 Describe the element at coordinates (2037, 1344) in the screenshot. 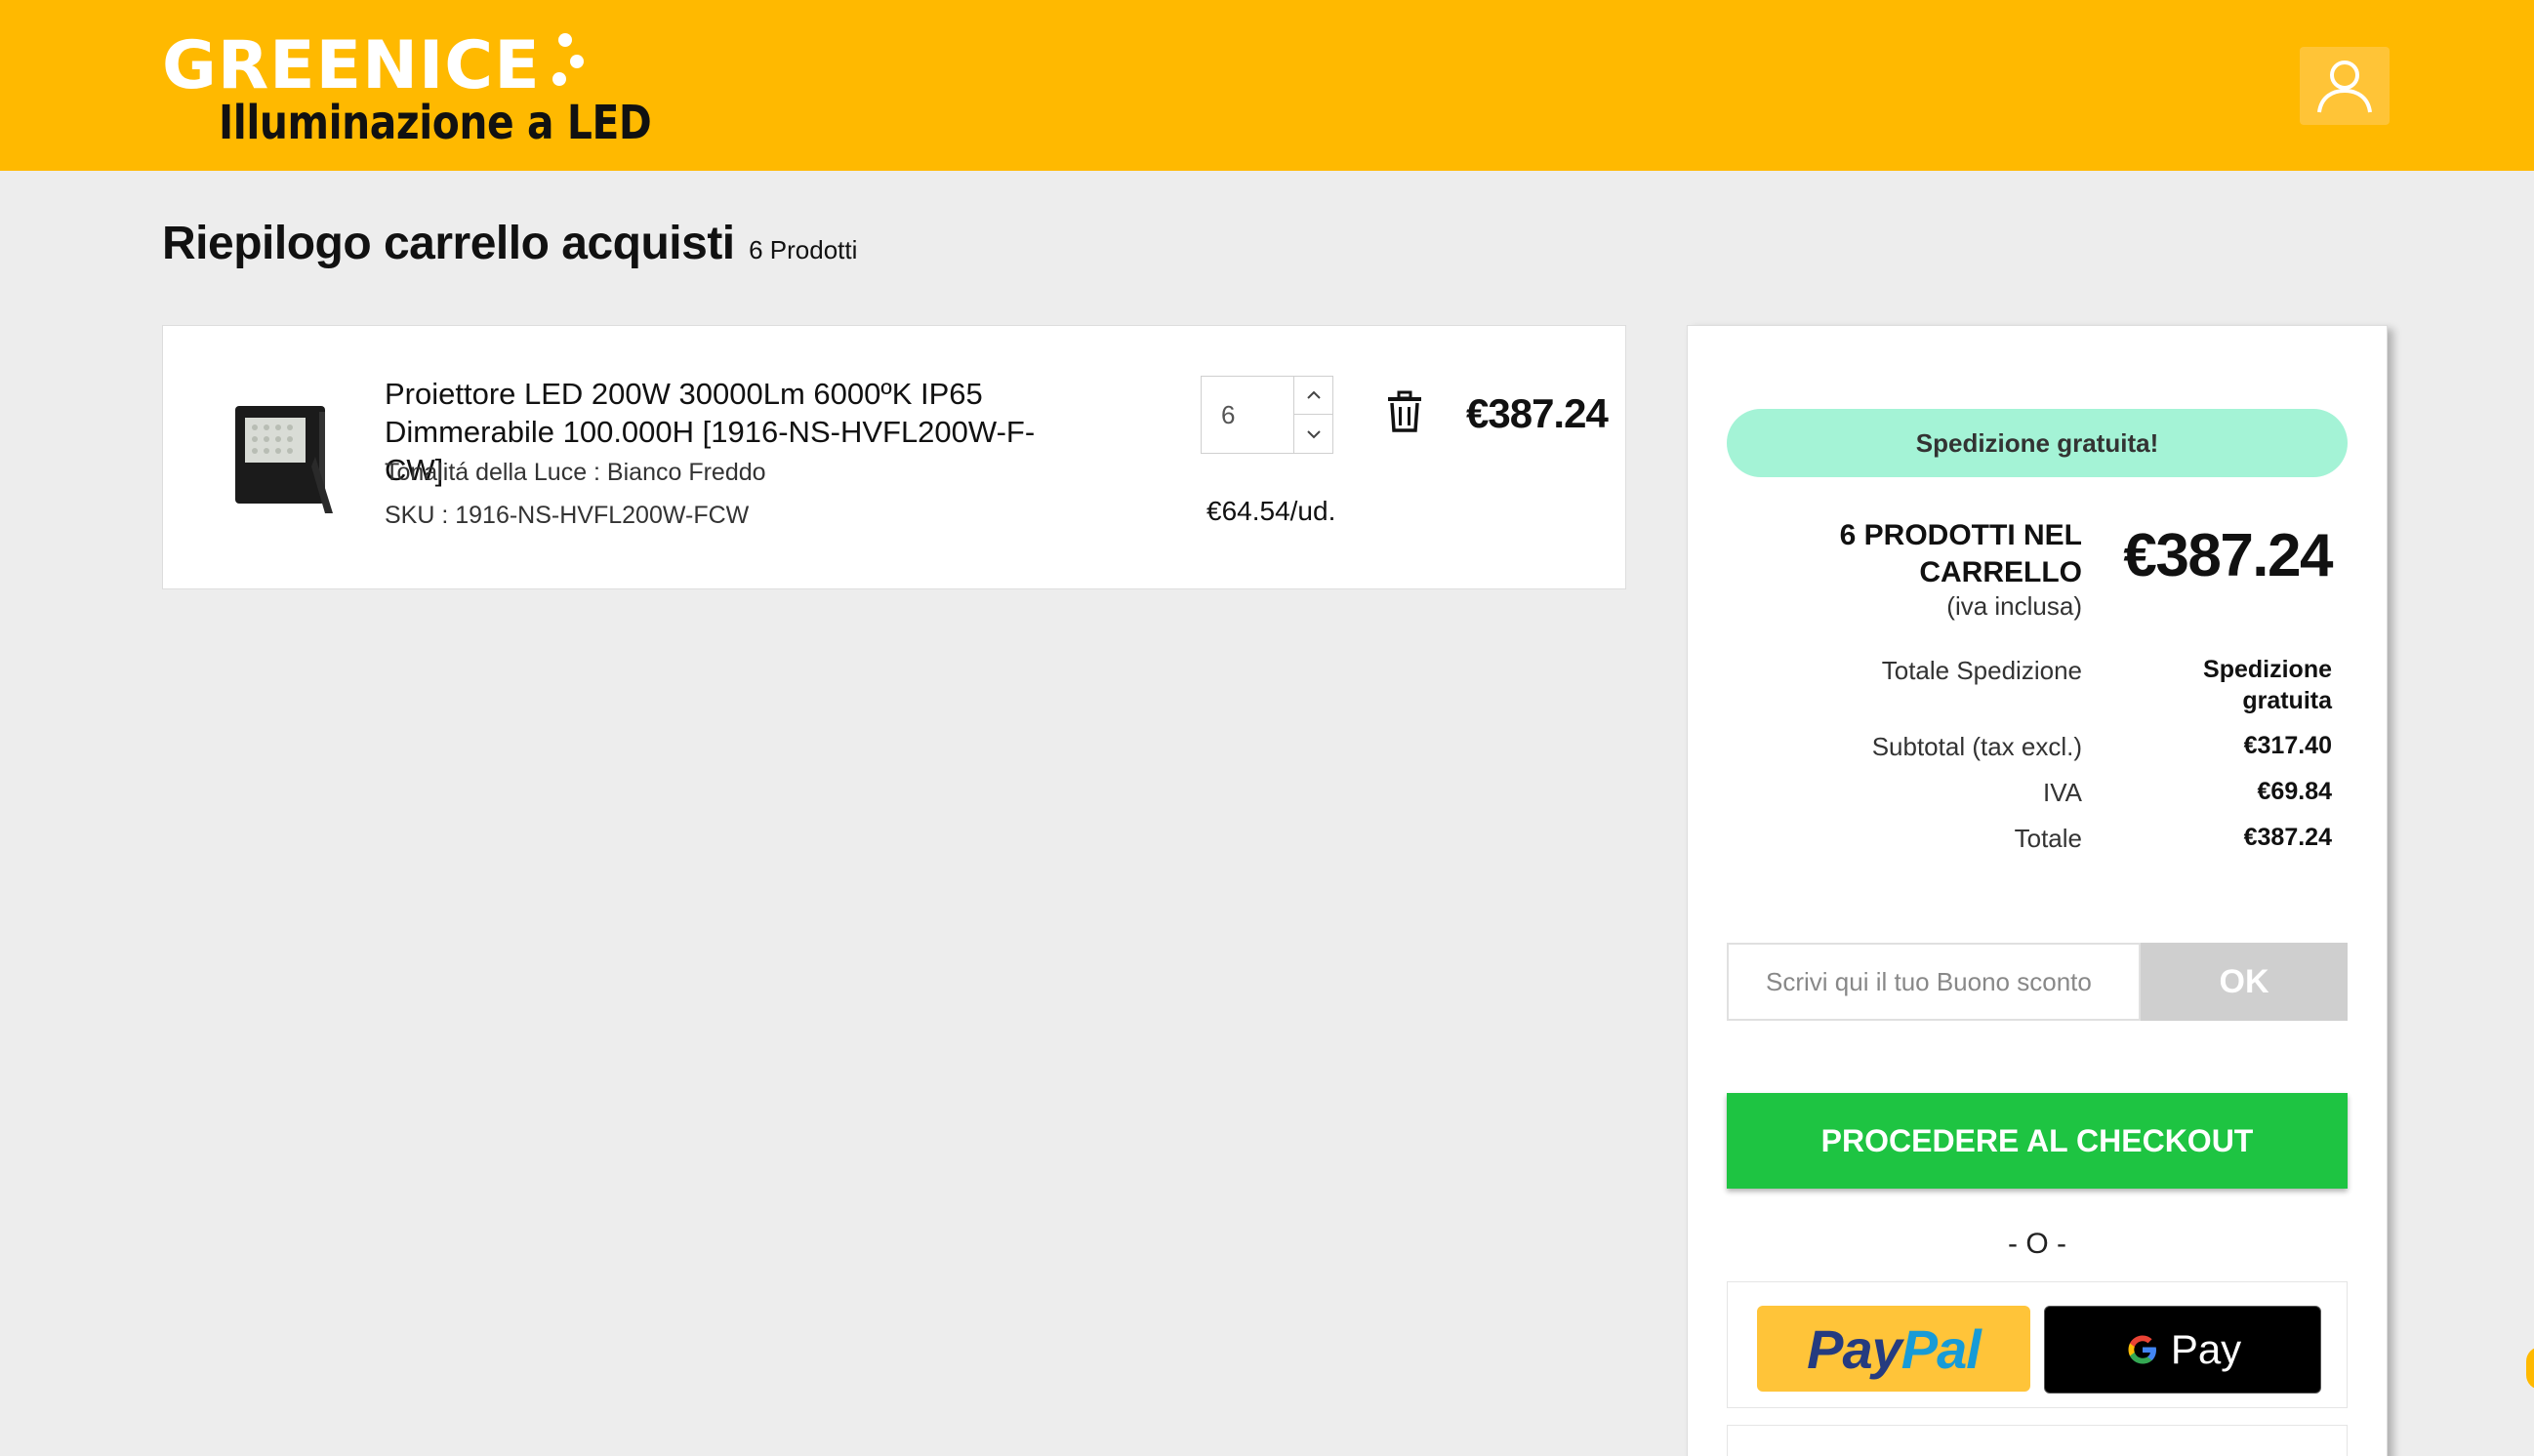

I see `express-checkout-box: Pay Pal Pay` at that location.